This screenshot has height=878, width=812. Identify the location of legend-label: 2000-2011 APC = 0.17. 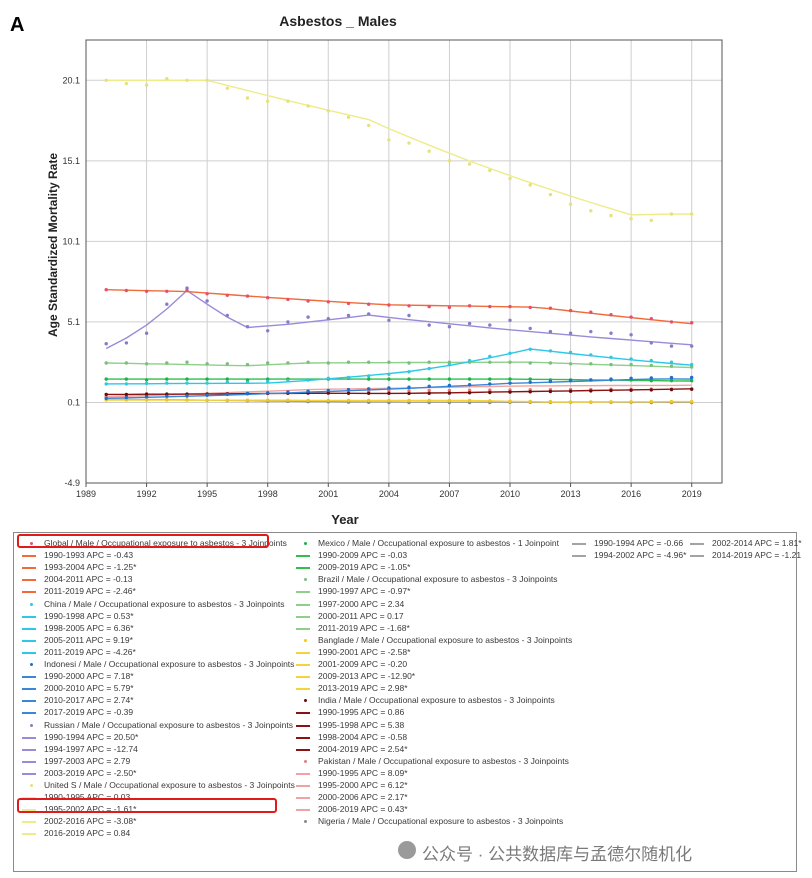
(361, 615).